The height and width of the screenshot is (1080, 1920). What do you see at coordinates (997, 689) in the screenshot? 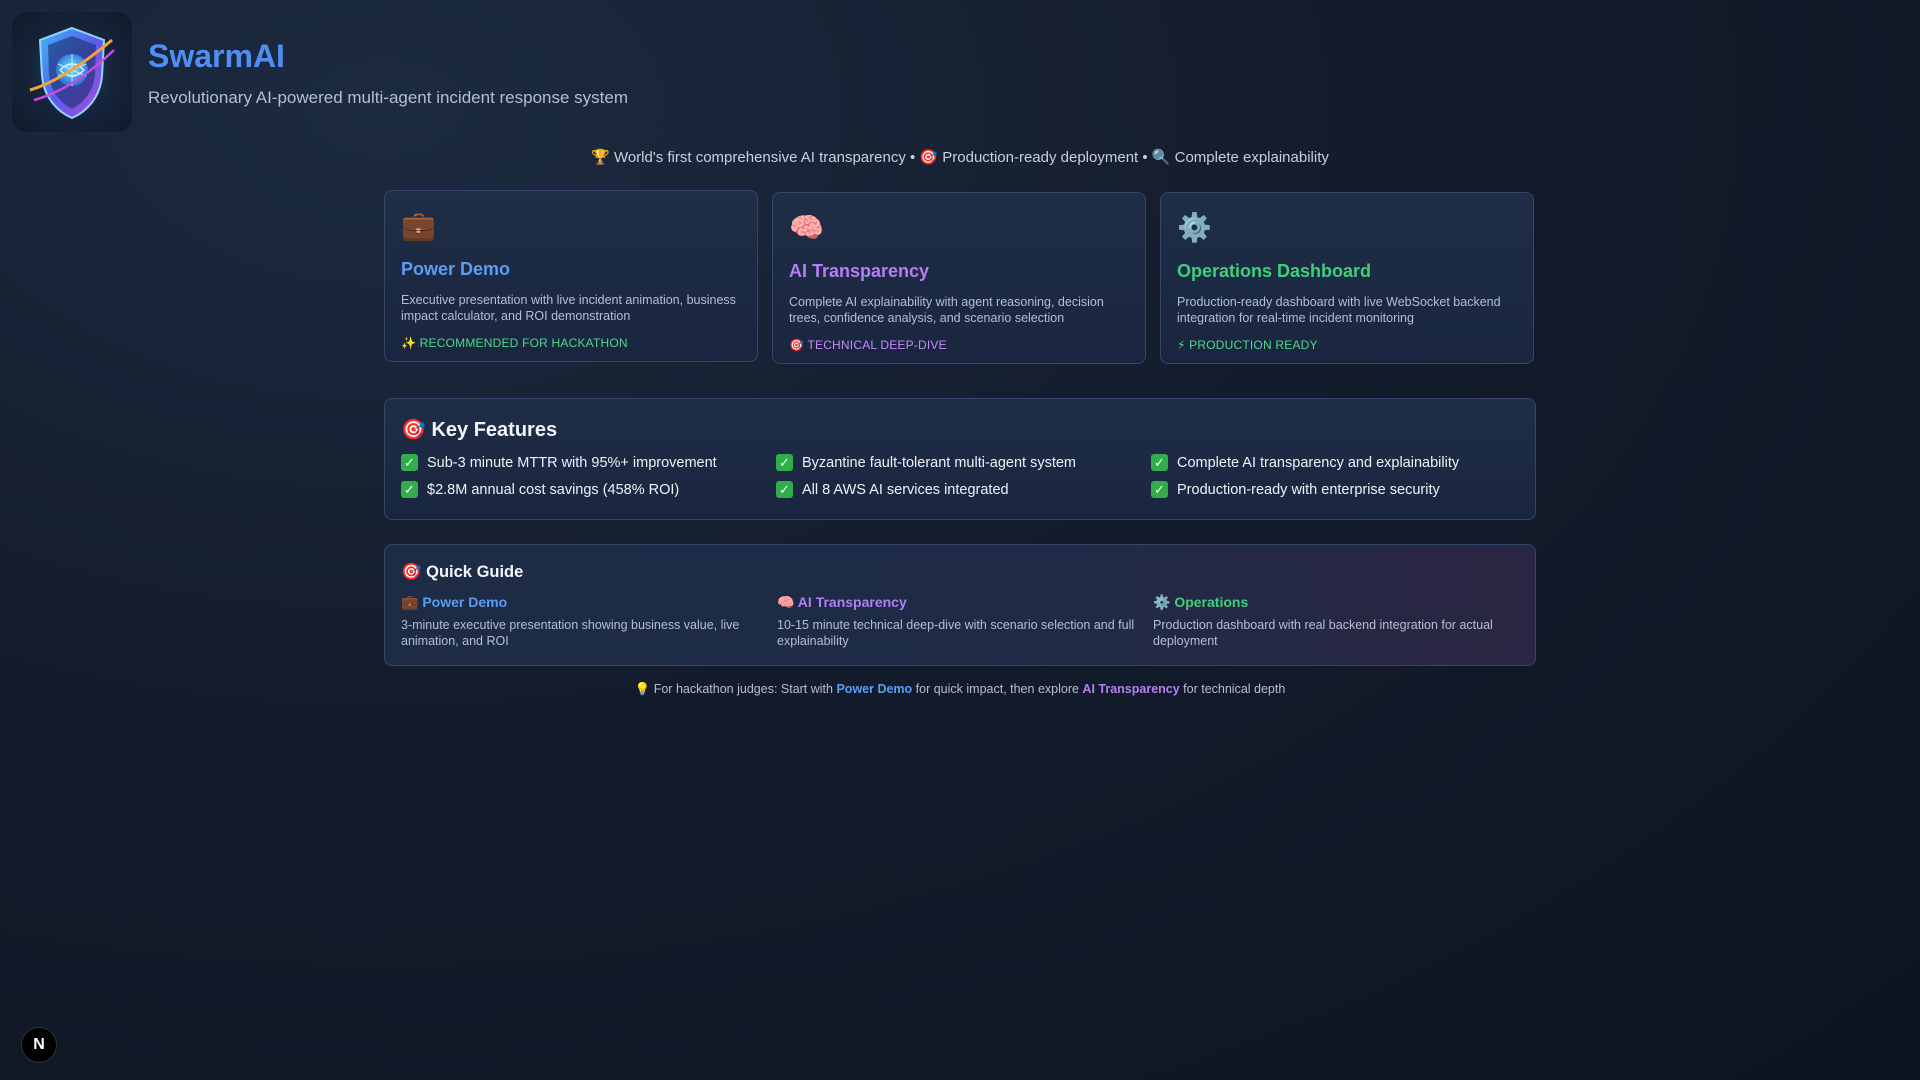
I see `hint-middle: for quick impact, then explore` at bounding box center [997, 689].